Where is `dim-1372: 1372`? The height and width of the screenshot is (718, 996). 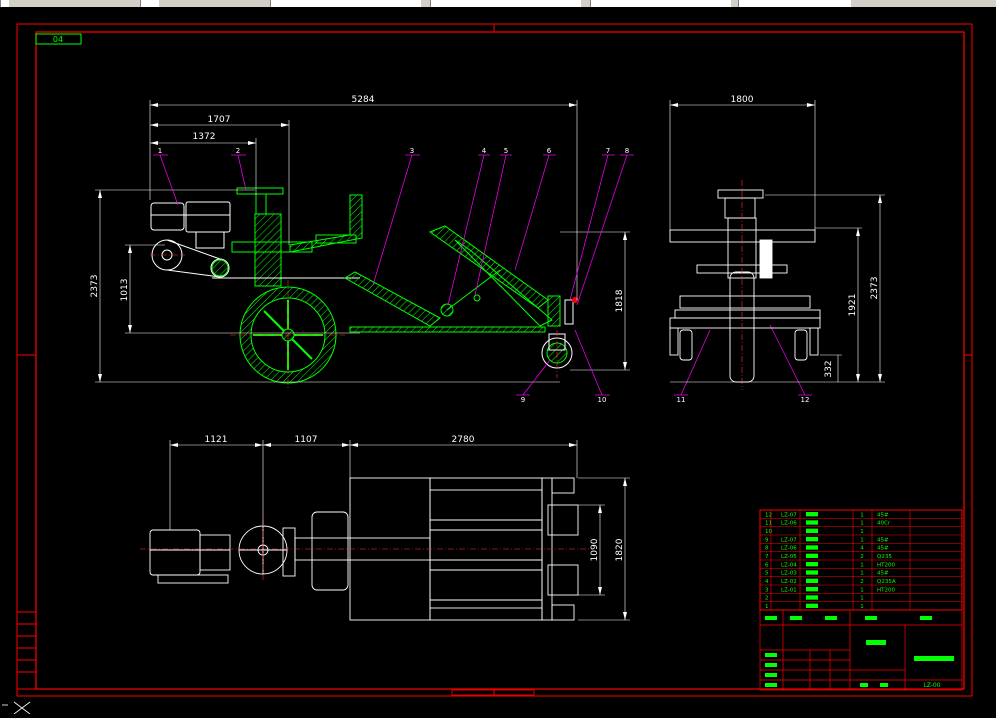 dim-1372: 1372 is located at coordinates (204, 137).